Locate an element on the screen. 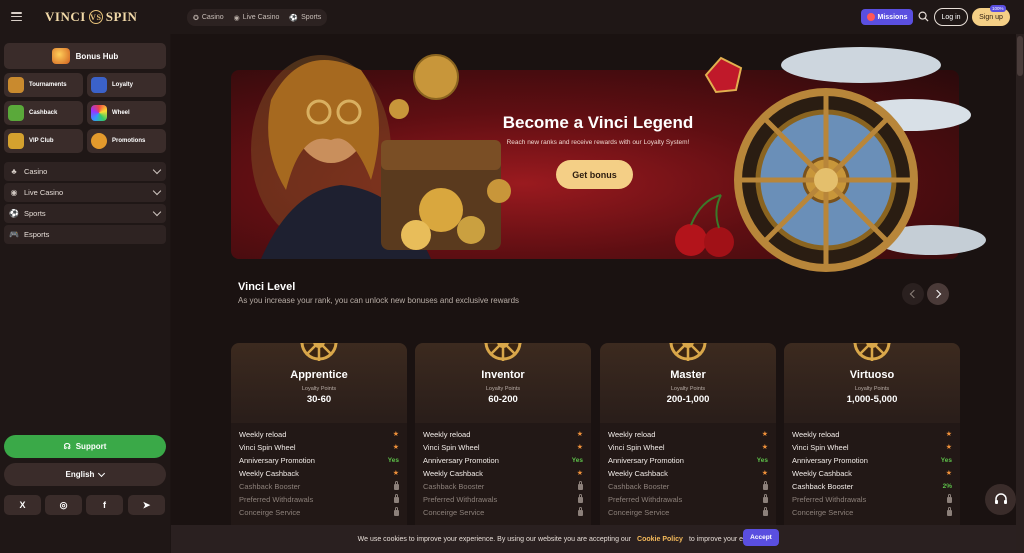  tile-label: VIP Club is located at coordinates (41, 141).